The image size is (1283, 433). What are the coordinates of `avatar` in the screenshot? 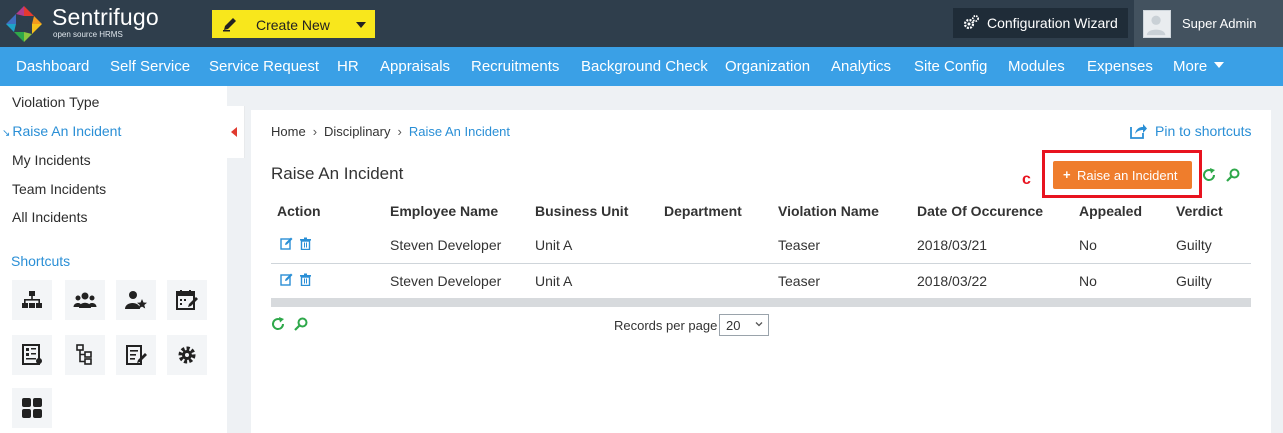 It's located at (1157, 24).